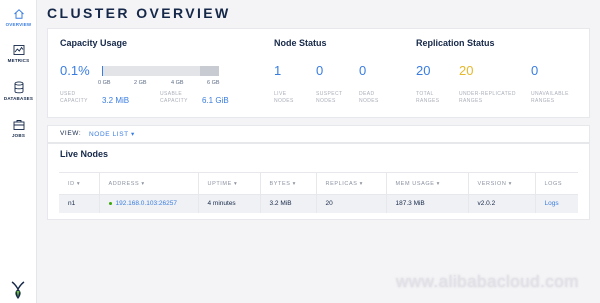  What do you see at coordinates (209, 71) in the screenshot?
I see `capacity-bar-available` at bounding box center [209, 71].